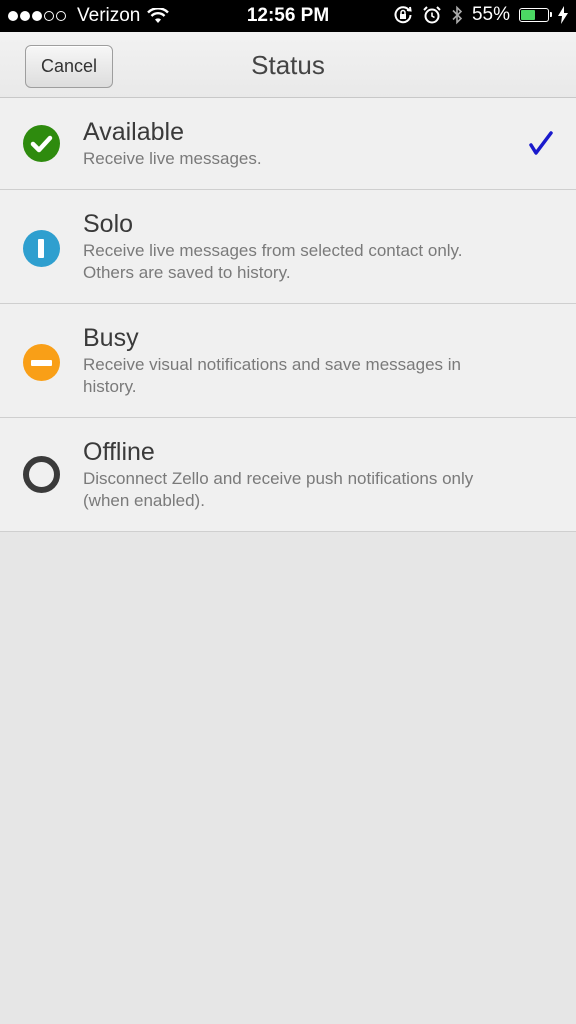  What do you see at coordinates (172, 158) in the screenshot?
I see `status-description: Receive live messages.` at bounding box center [172, 158].